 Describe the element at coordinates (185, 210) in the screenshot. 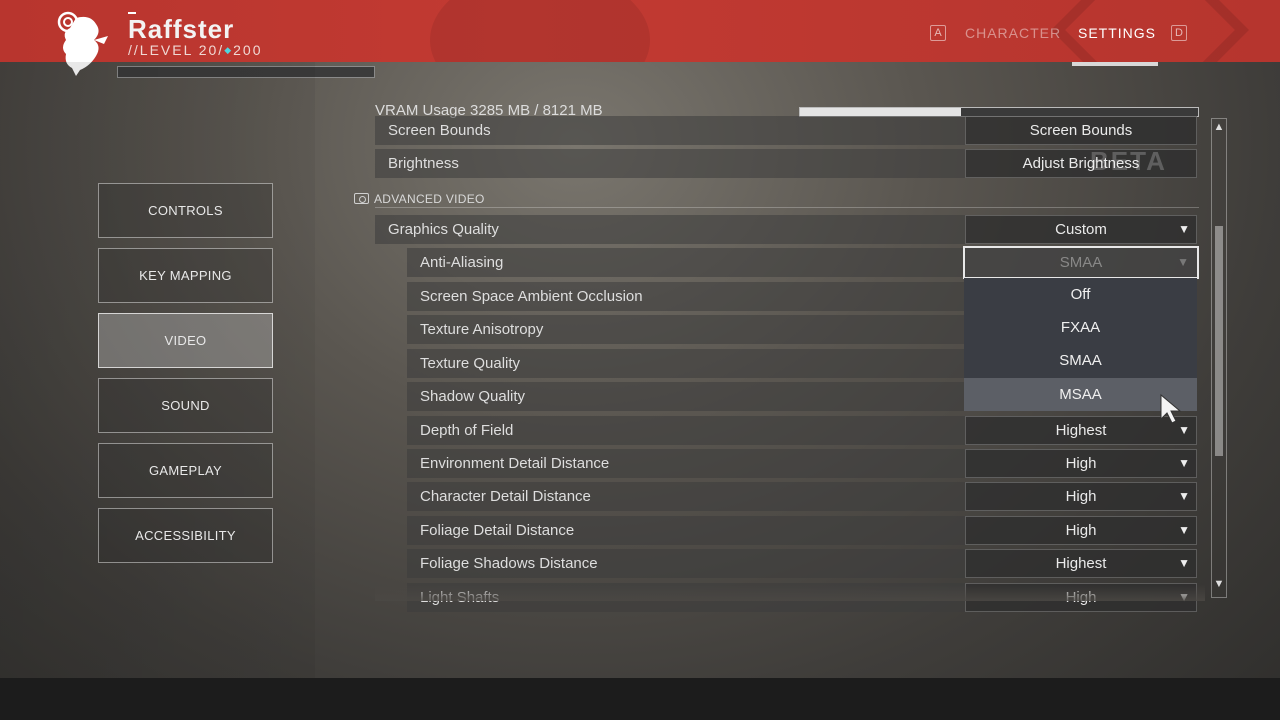

I see `sidebar-item-controls: CONTROLS` at that location.